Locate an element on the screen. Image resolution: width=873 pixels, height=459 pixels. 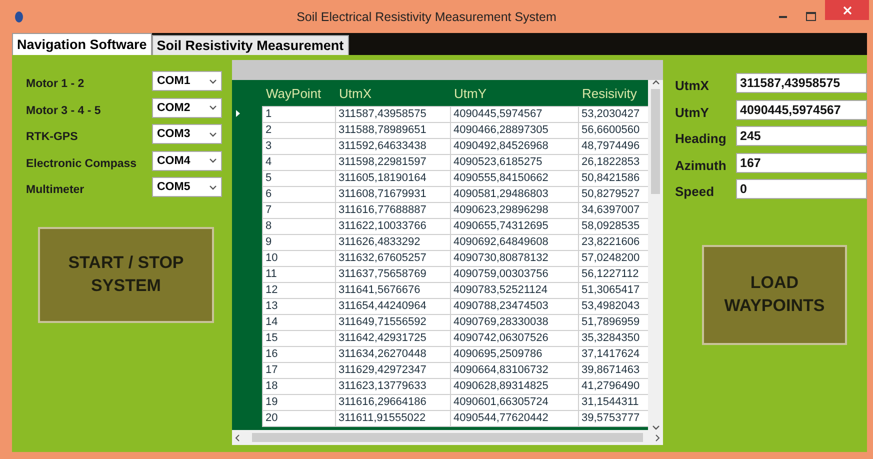
table-cell: 311626,4833292 is located at coordinates (392, 242).